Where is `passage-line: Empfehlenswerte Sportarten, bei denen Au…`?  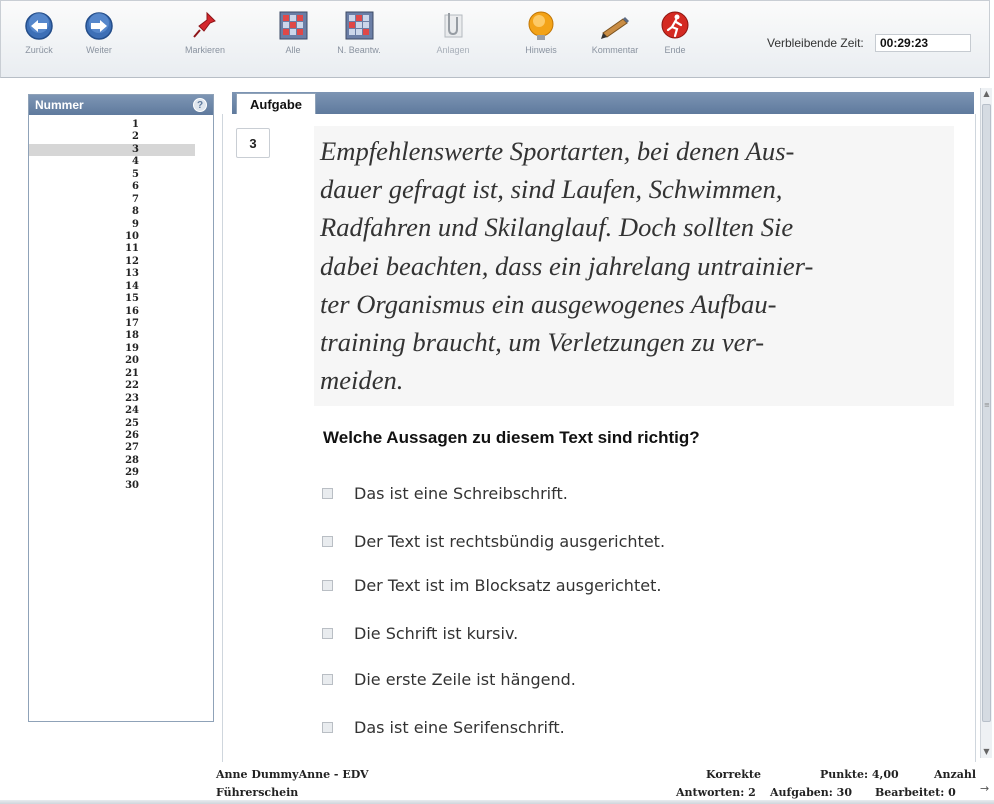
passage-line: Empfehlenswerte Sportarten, bei denen Au… is located at coordinates (557, 151).